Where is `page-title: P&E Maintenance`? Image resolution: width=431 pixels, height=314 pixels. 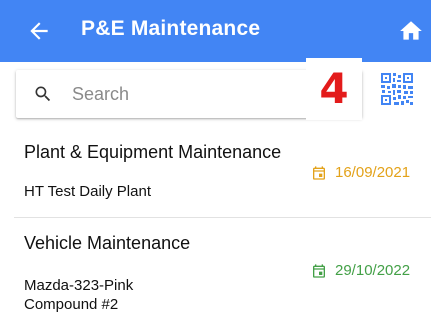
page-title: P&E Maintenance is located at coordinates (171, 28).